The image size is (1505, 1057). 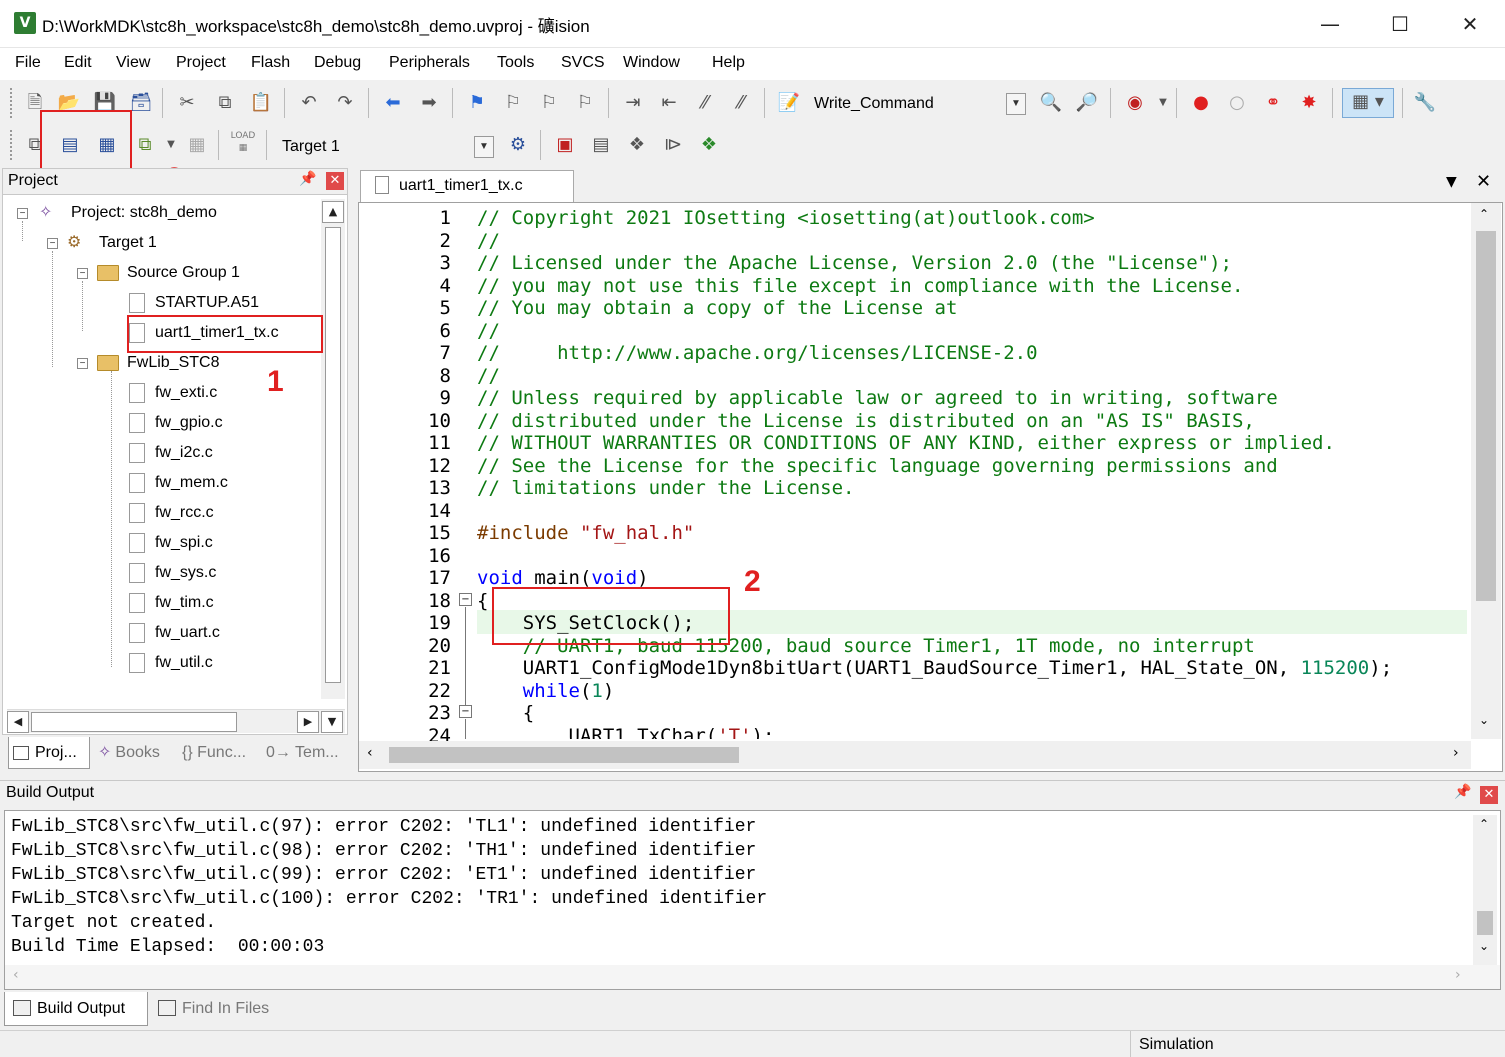 I want to click on find-icon: 🔍, so click(x=1051, y=103).